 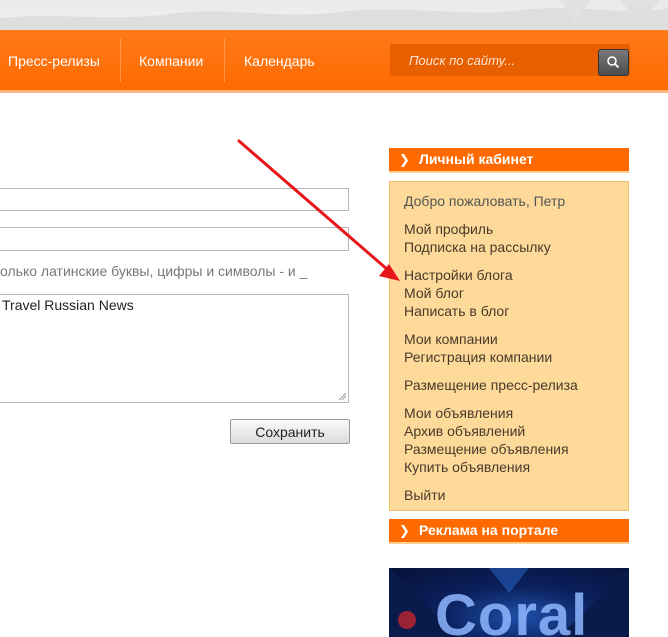 What do you see at coordinates (174, 239) in the screenshot?
I see `blog-address-field` at bounding box center [174, 239].